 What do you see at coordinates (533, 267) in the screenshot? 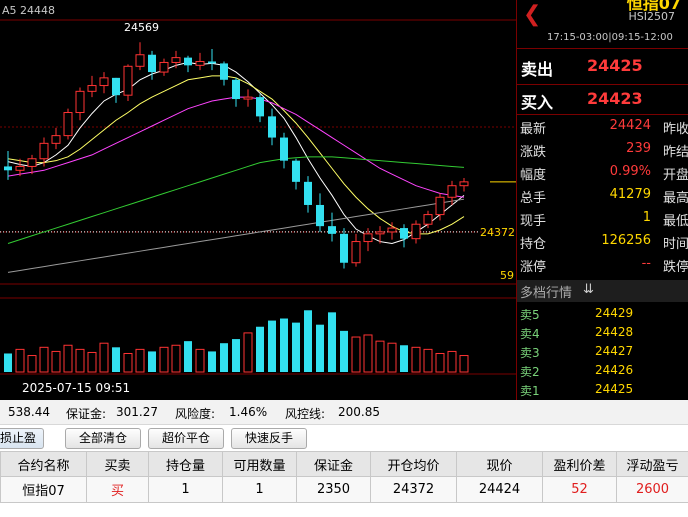
I see `stat-label: 涨停` at bounding box center [533, 267].